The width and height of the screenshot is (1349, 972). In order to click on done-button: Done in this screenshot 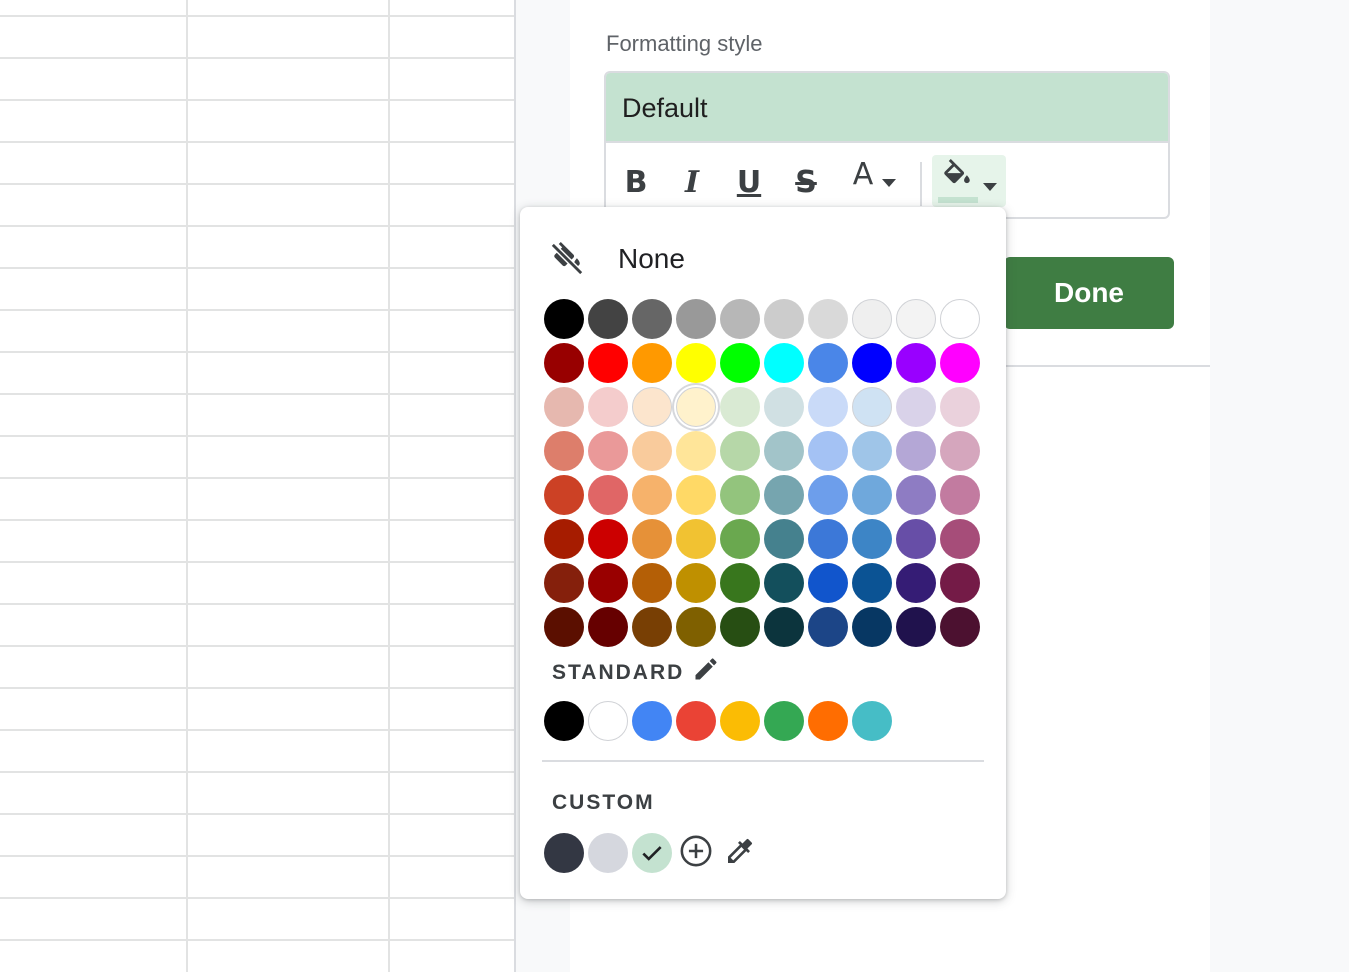, I will do `click(1089, 293)`.